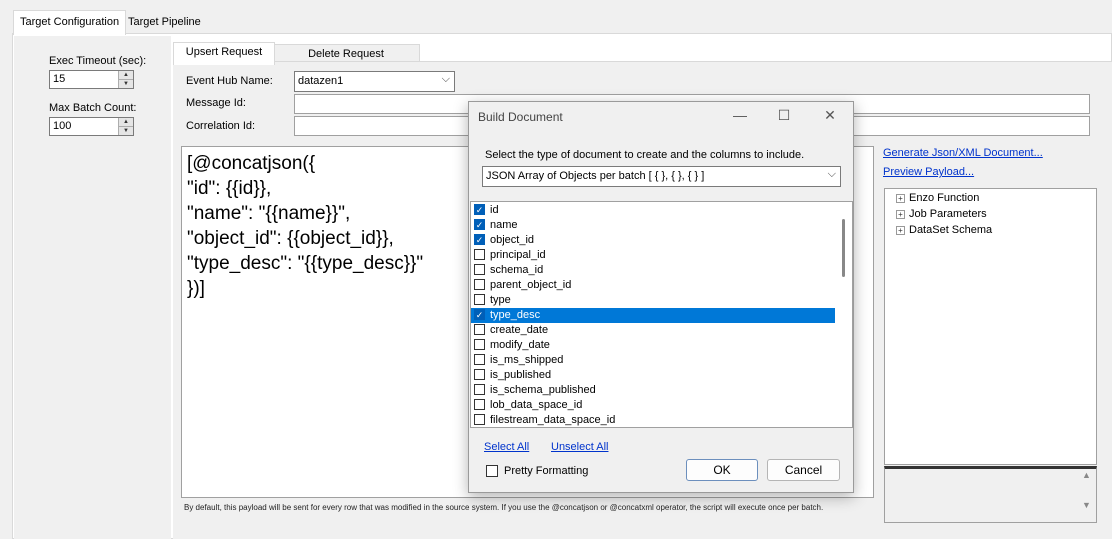 The image size is (1112, 539). I want to click on tree-item-label: DataSet Schema, so click(951, 230).